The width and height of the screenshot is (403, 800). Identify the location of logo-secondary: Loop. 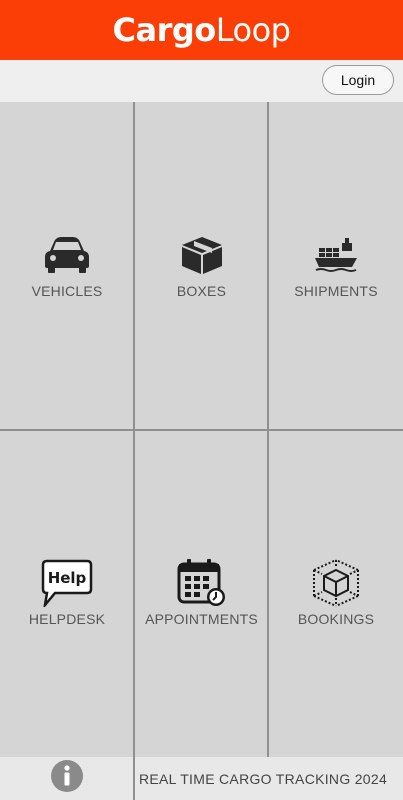
(253, 30).